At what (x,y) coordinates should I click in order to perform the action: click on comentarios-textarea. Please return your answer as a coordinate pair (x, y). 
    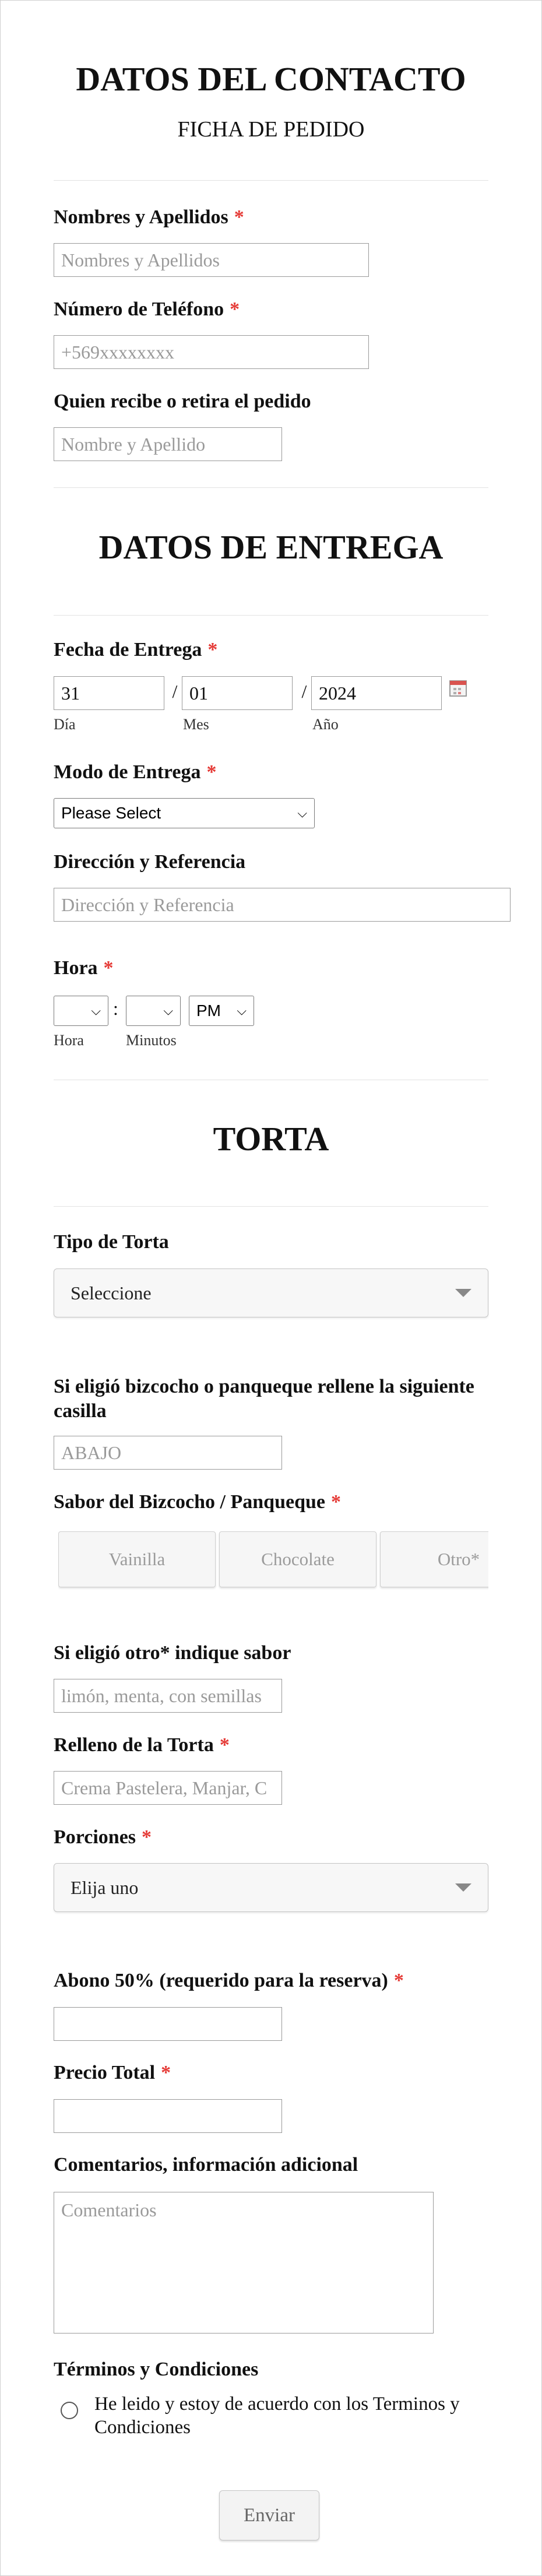
    Looking at the image, I should click on (244, 2262).